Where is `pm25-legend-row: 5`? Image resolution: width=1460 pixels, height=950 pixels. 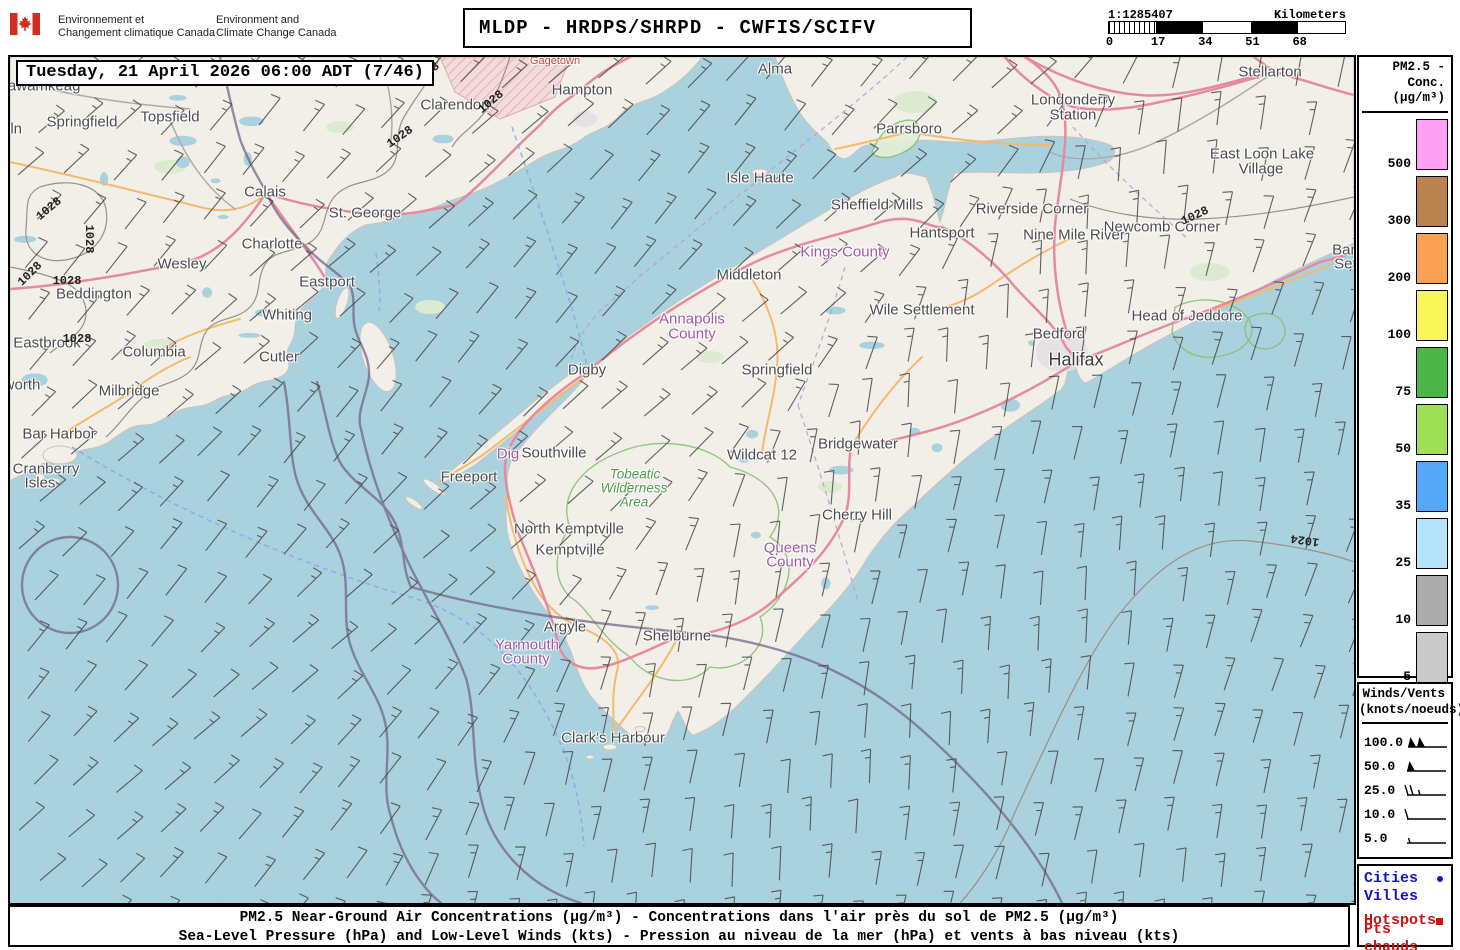 pm25-legend-row: 5 is located at coordinates (1405, 657).